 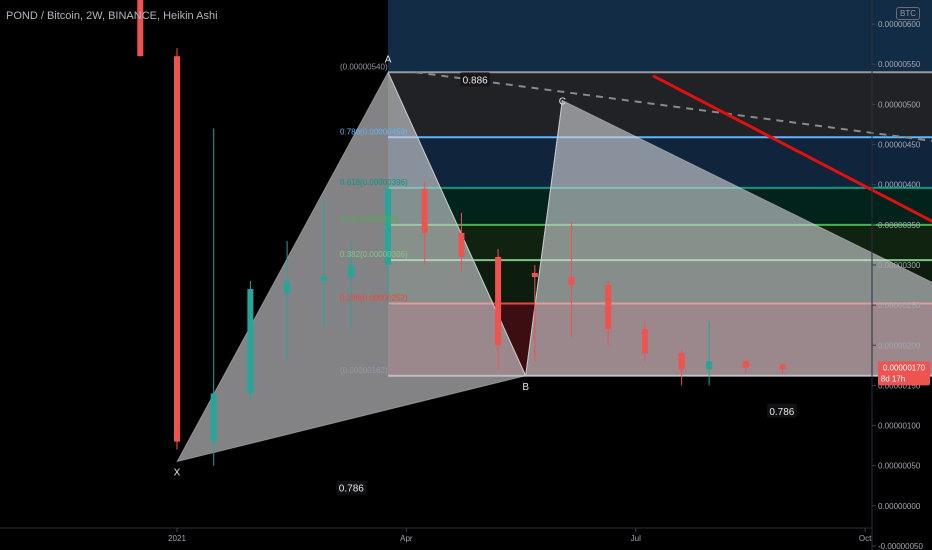 I want to click on price-badge-value: 0.00000170, so click(x=904, y=367).